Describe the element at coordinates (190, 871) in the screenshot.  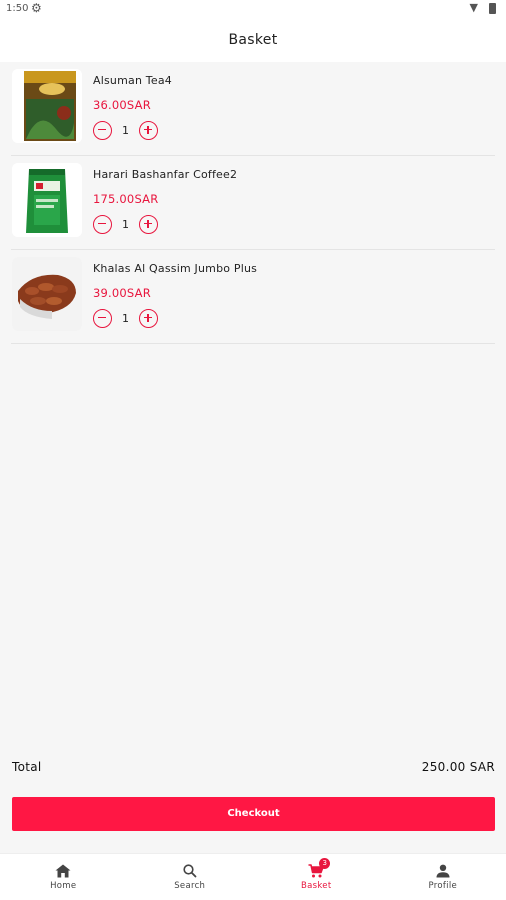
I see `search-icon` at that location.